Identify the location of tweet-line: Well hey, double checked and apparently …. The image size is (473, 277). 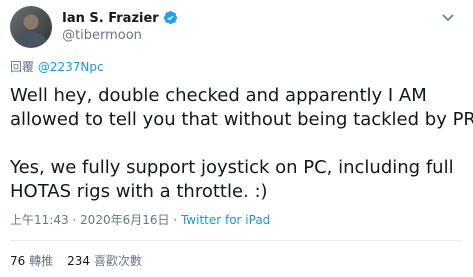
(218, 95).